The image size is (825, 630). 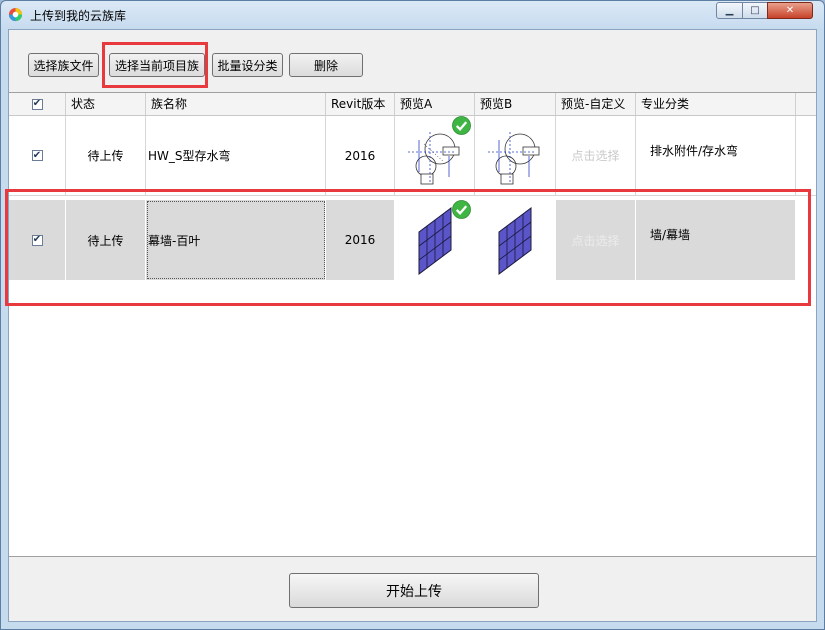 What do you see at coordinates (236, 156) in the screenshot?
I see `name-cell: HW_S型存水弯` at bounding box center [236, 156].